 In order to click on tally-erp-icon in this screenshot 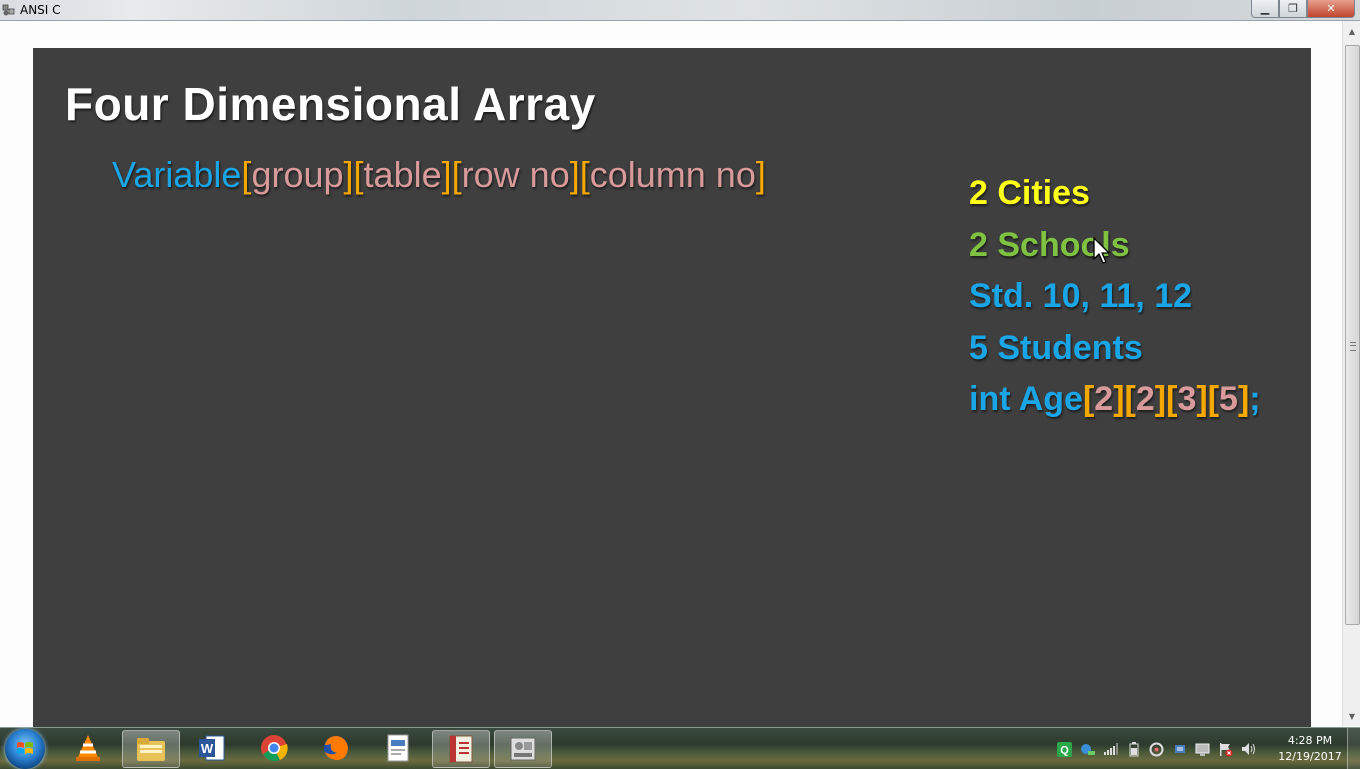, I will do `click(461, 749)`.